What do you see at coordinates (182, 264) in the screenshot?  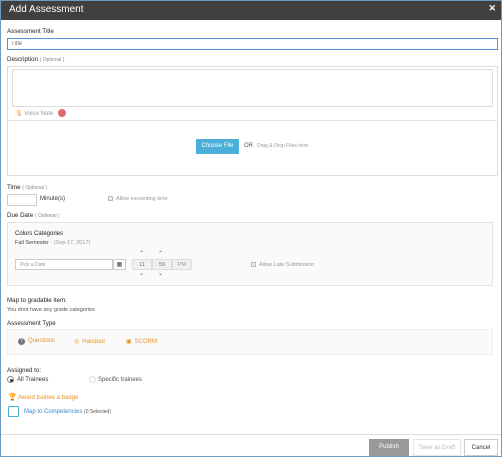 I see `ampm-toggle: PM` at bounding box center [182, 264].